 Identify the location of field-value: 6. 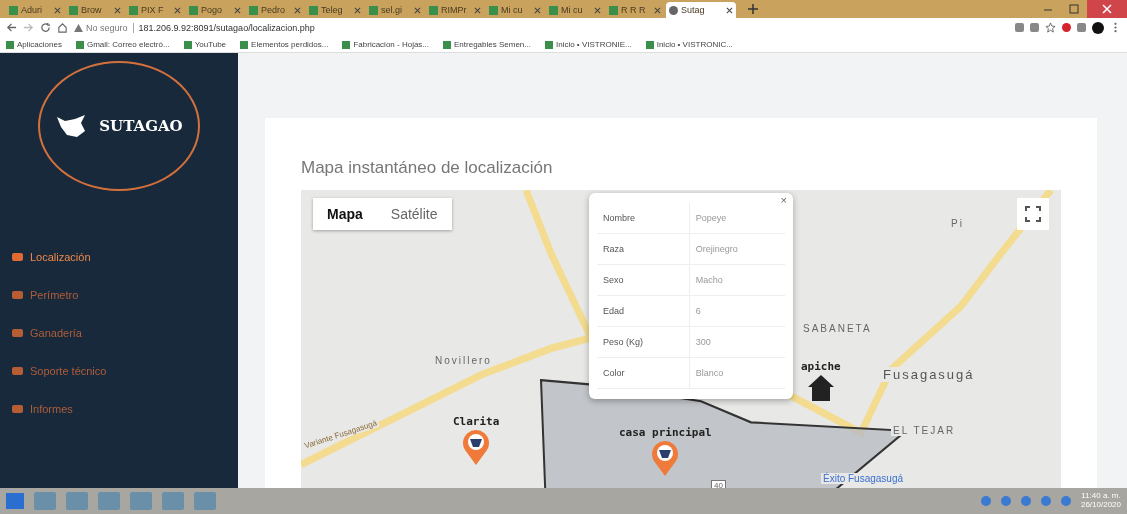
(737, 311).